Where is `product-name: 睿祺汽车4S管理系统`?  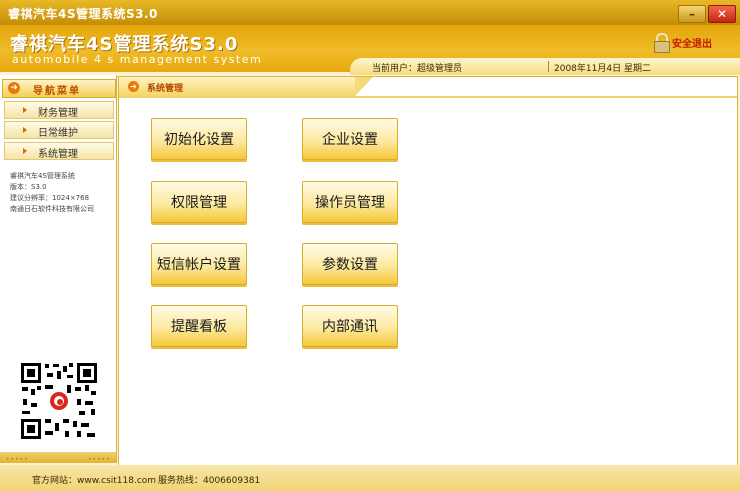
product-name: 睿祺汽车4S管理系统 is located at coordinates (42, 176).